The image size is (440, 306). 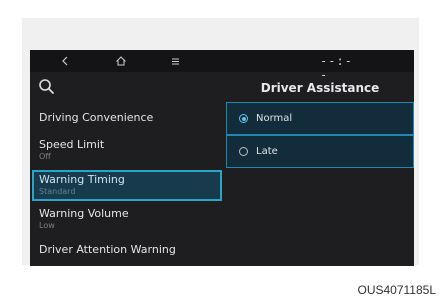 What do you see at coordinates (96, 117) in the screenshot?
I see `menu-item-label: Driving Convenience` at bounding box center [96, 117].